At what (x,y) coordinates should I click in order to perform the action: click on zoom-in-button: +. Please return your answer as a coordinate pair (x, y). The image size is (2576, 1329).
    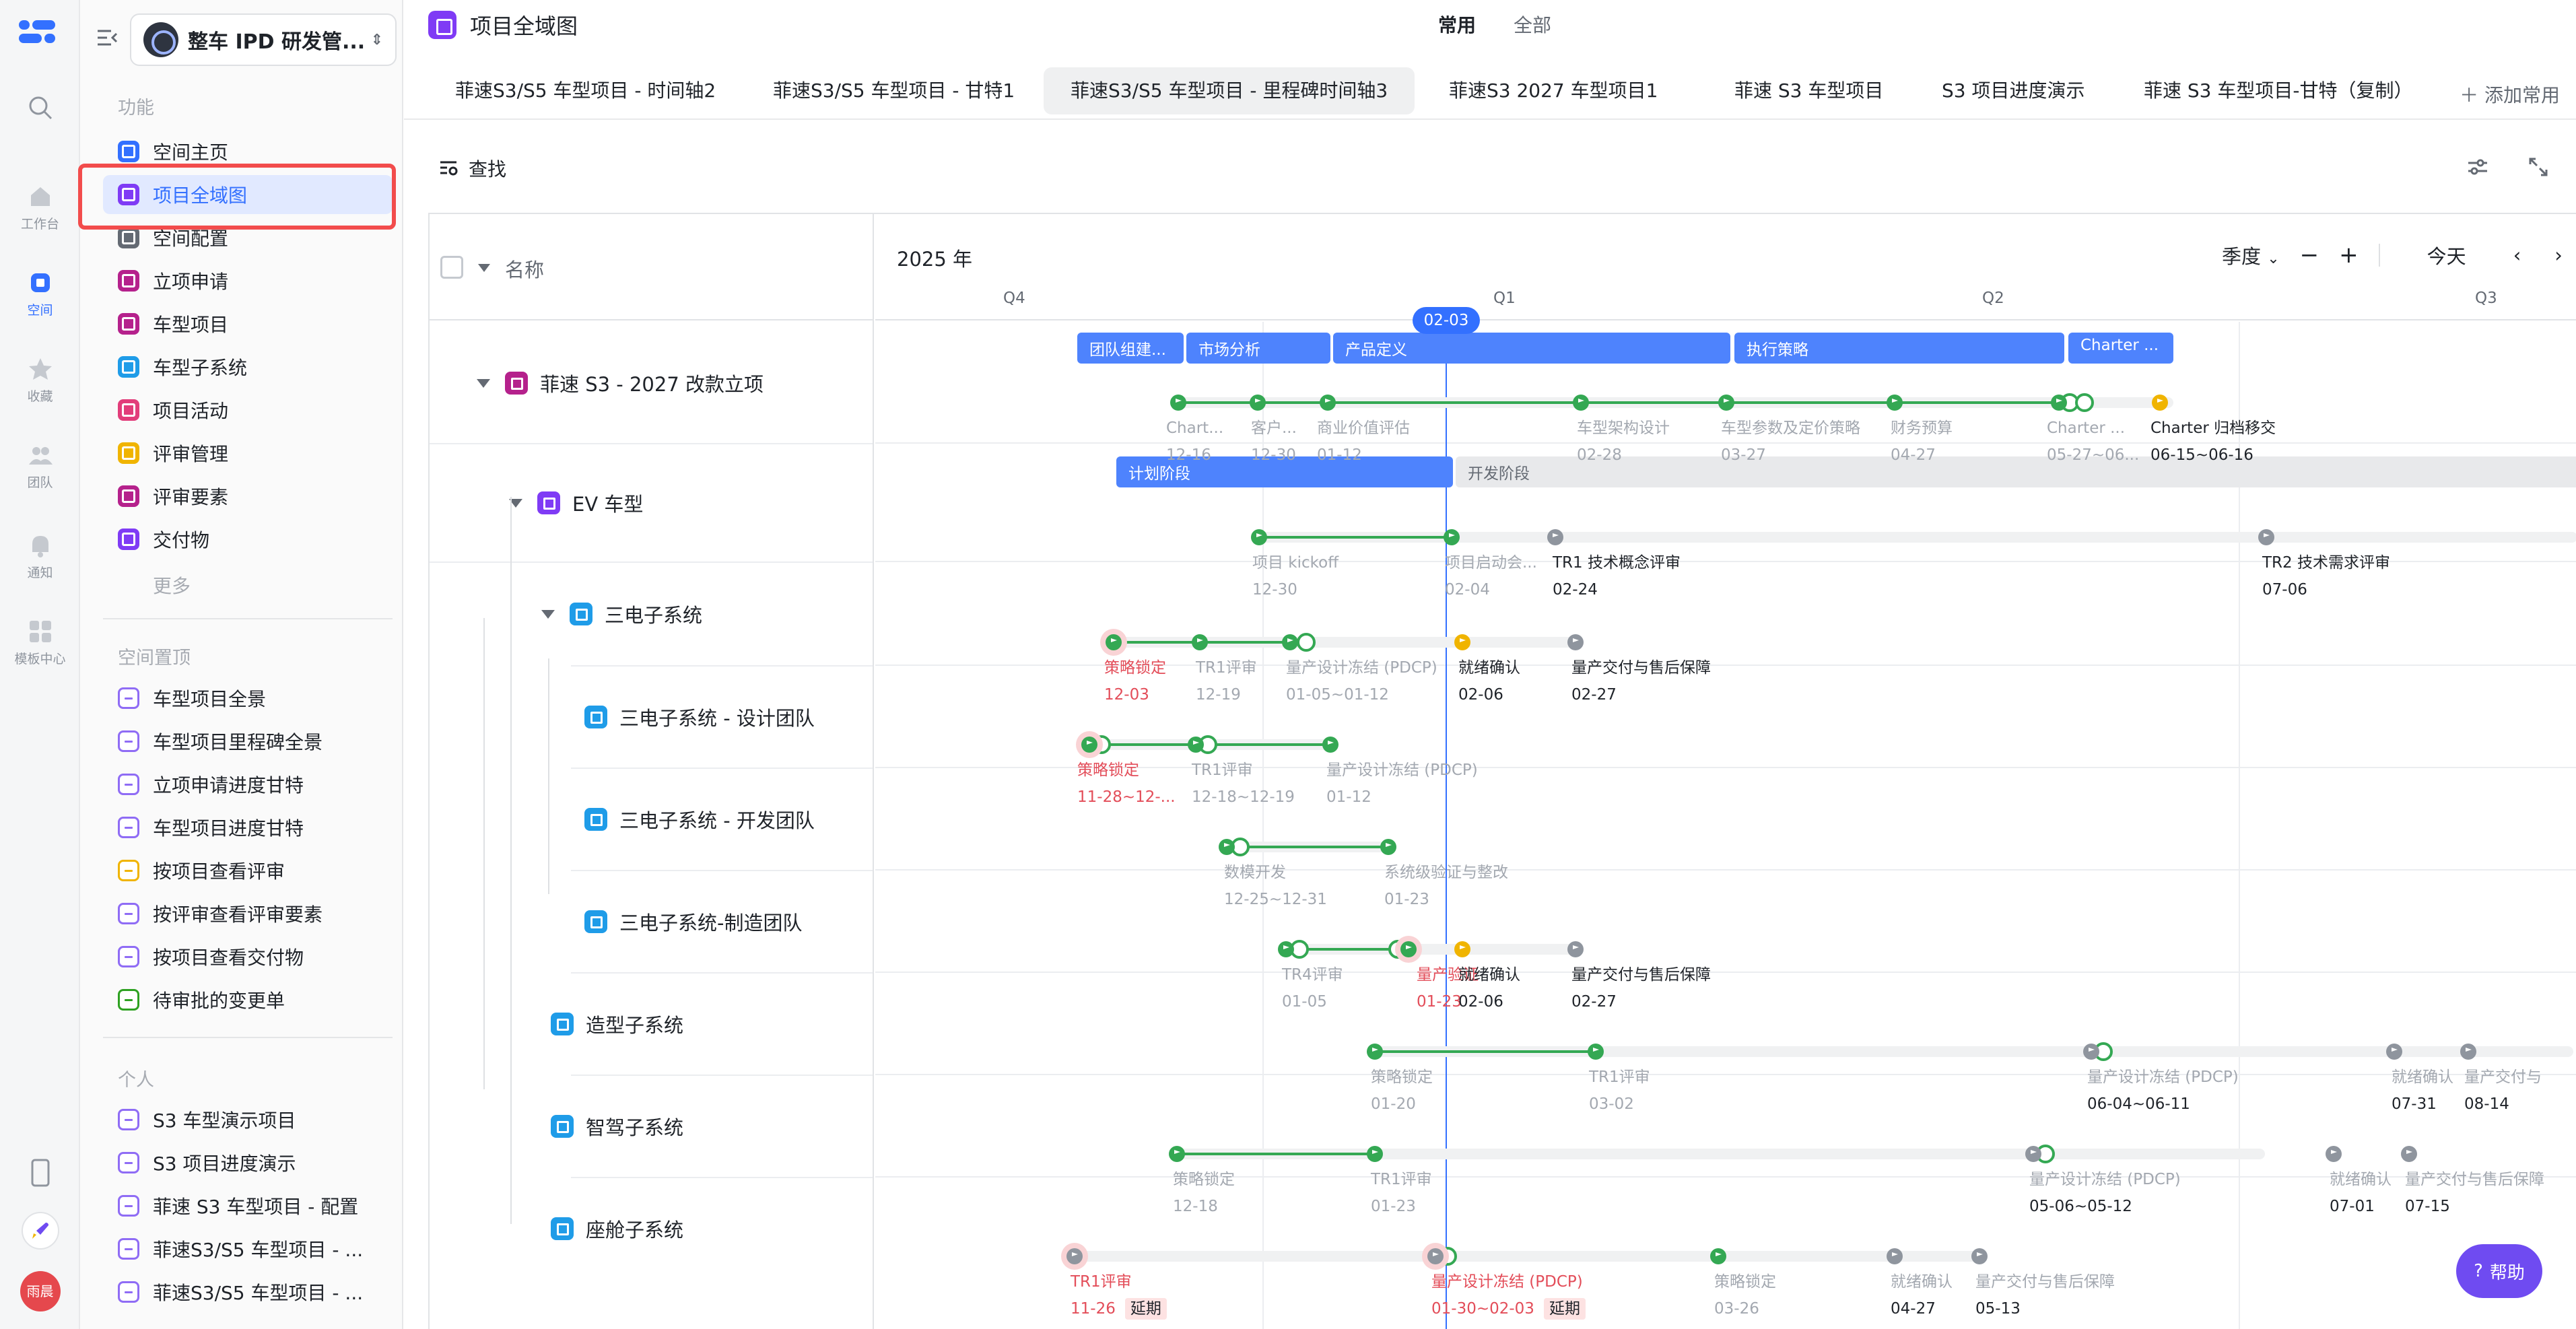
    Looking at the image, I should click on (2349, 256).